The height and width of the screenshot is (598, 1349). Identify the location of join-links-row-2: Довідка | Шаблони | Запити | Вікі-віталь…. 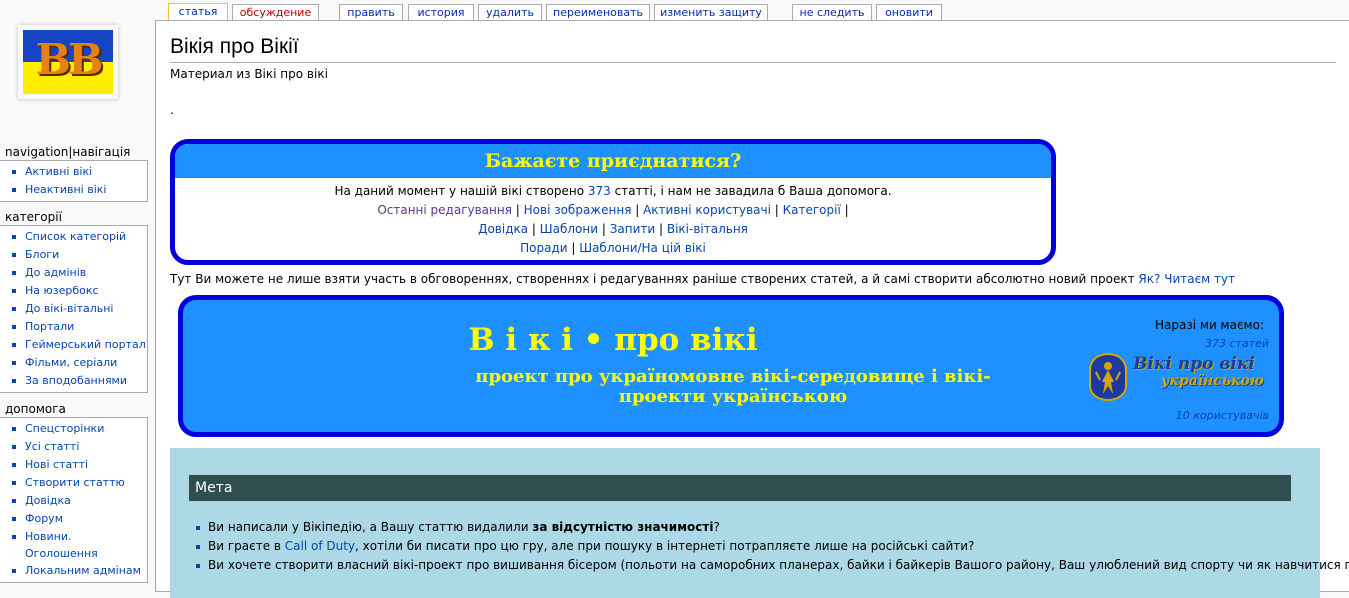
(613, 229).